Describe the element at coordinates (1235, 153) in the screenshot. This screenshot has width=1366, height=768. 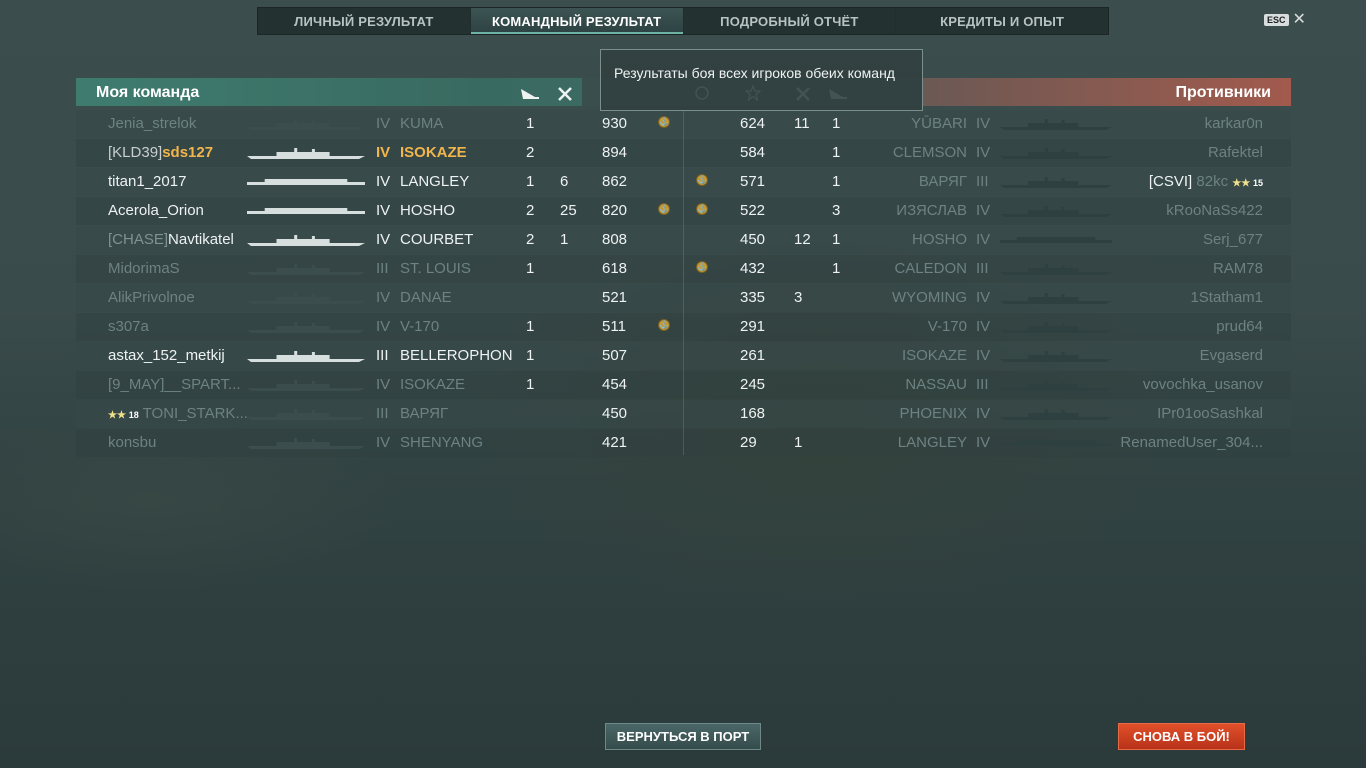
I see `enemy-player: Rafektel` at that location.